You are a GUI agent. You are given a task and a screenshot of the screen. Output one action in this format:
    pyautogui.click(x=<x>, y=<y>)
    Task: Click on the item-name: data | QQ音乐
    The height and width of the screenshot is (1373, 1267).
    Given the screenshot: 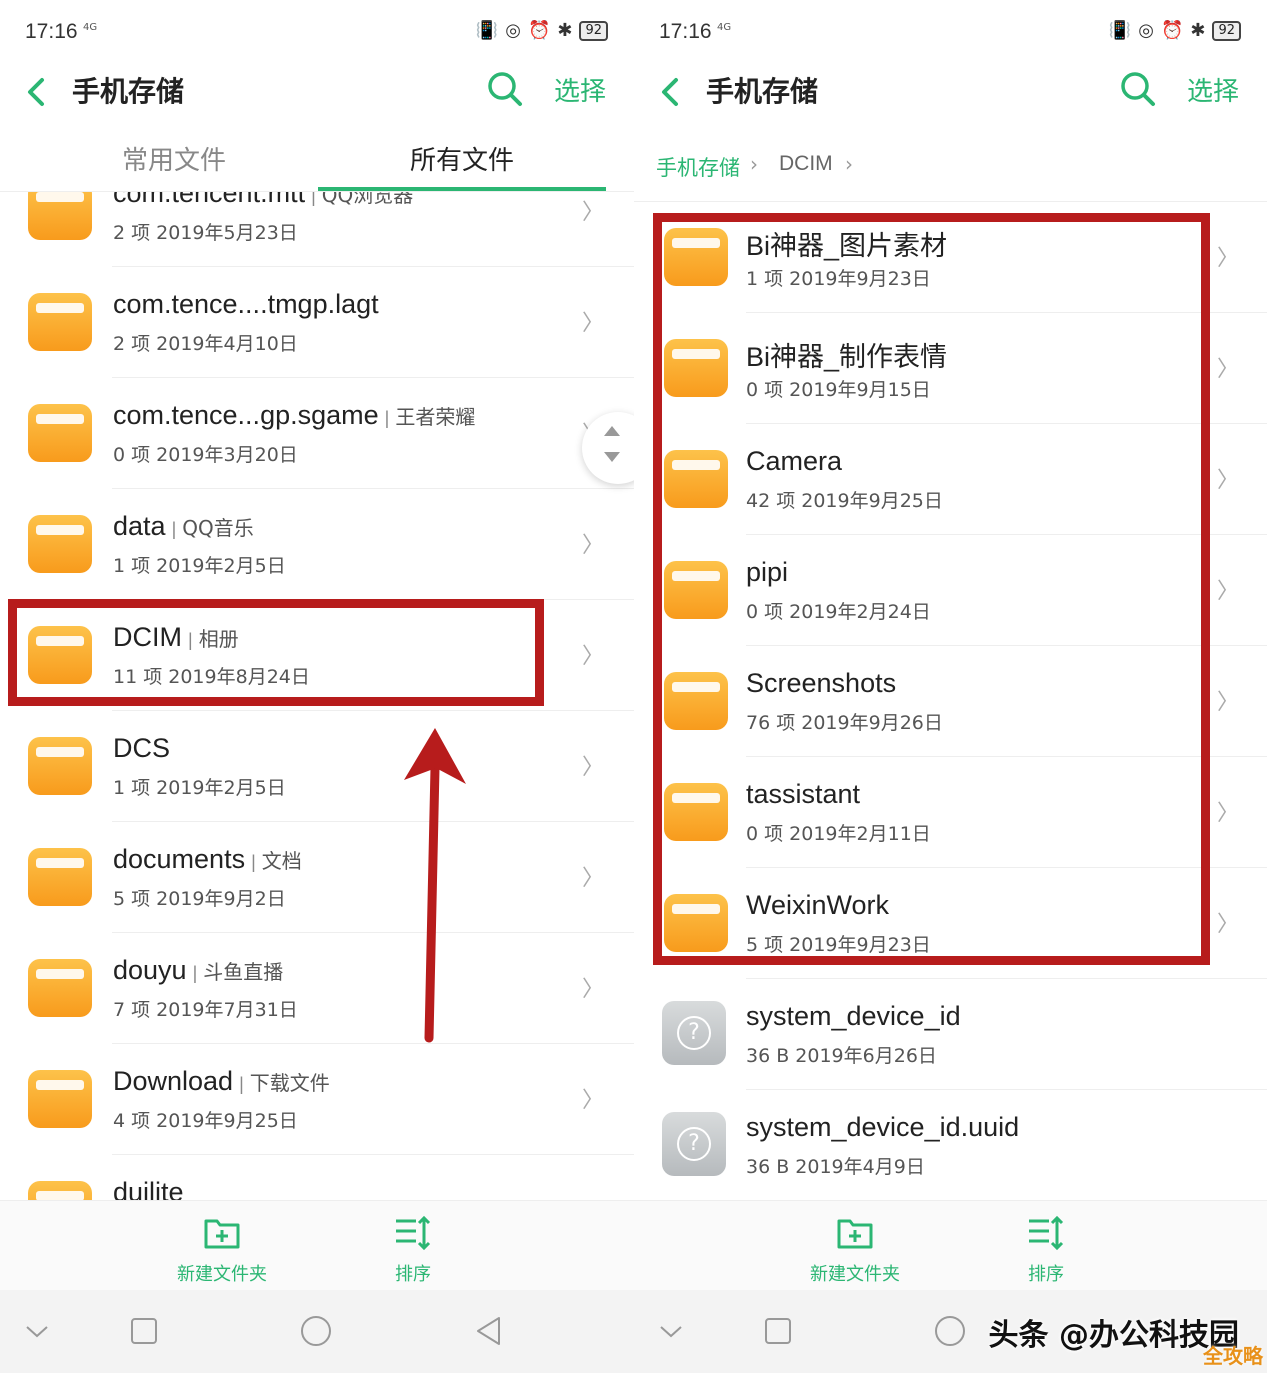 What is the action you would take?
    pyautogui.click(x=183, y=526)
    